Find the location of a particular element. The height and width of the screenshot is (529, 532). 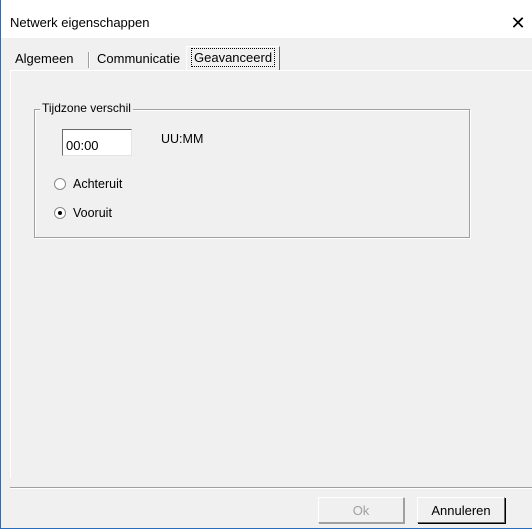

tab-separator is located at coordinates (89, 60).